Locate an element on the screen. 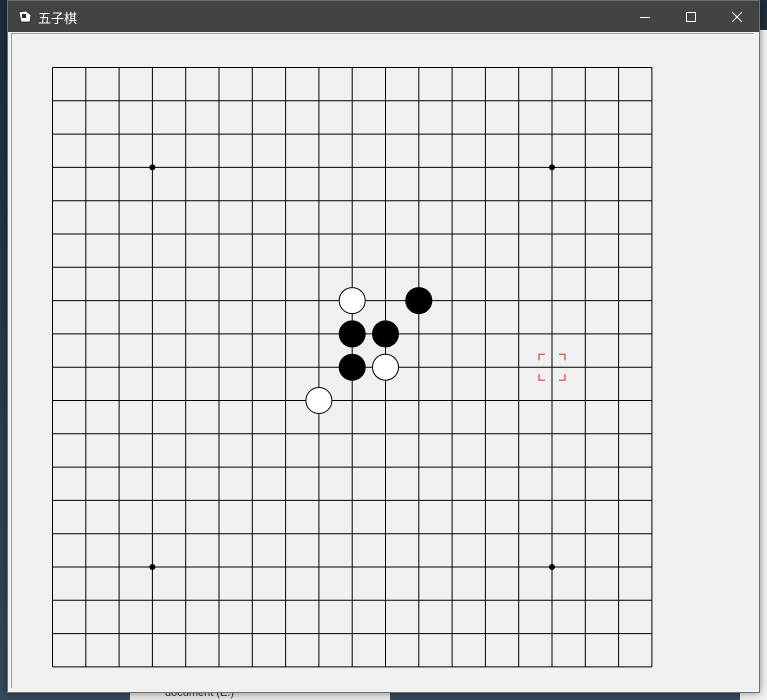 The image size is (767, 700). window-title: 五子棋 is located at coordinates (58, 19).